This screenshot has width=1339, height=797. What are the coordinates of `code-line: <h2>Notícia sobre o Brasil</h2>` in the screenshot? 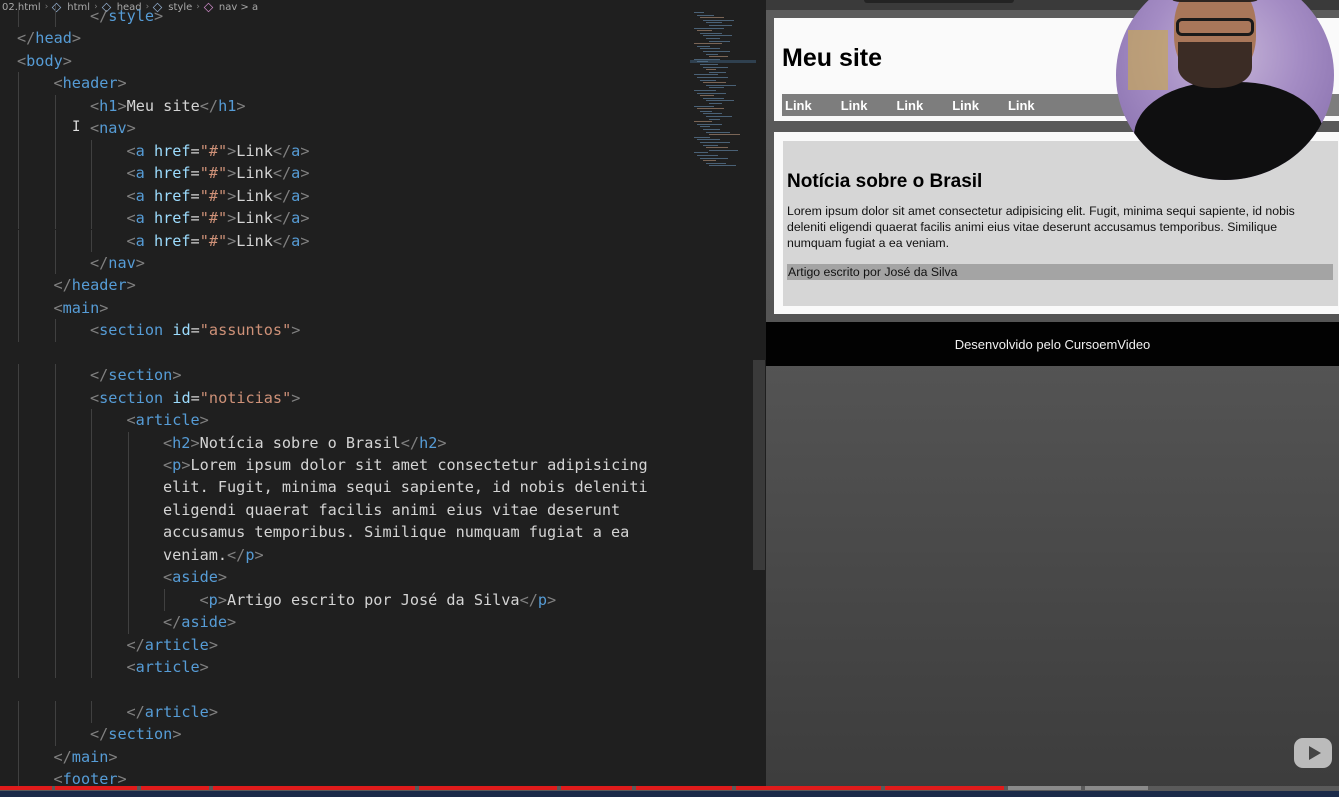 It's located at (305, 443).